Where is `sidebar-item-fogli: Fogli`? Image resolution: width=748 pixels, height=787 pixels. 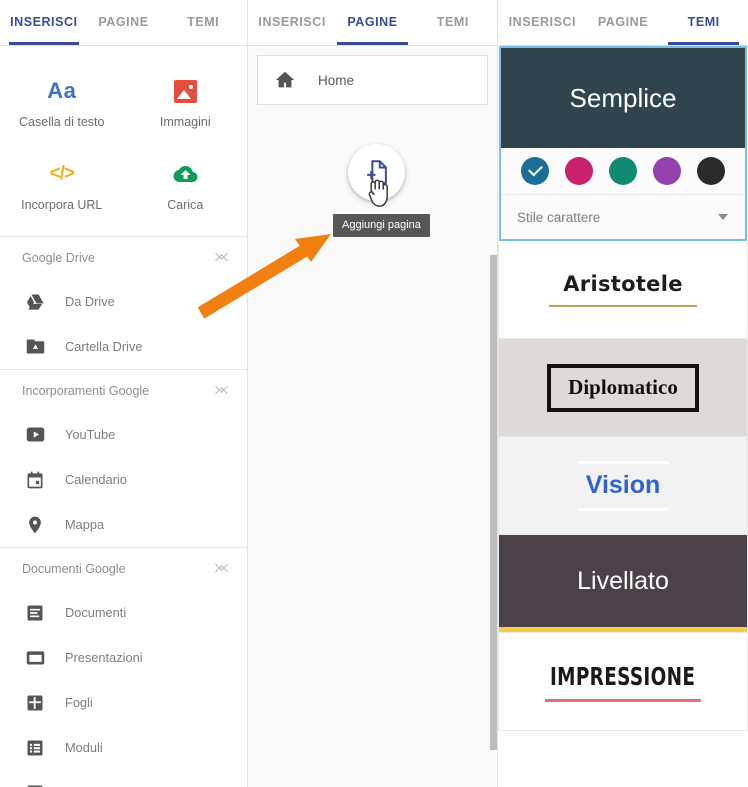
sidebar-item-fogli: Fogli is located at coordinates (123, 702).